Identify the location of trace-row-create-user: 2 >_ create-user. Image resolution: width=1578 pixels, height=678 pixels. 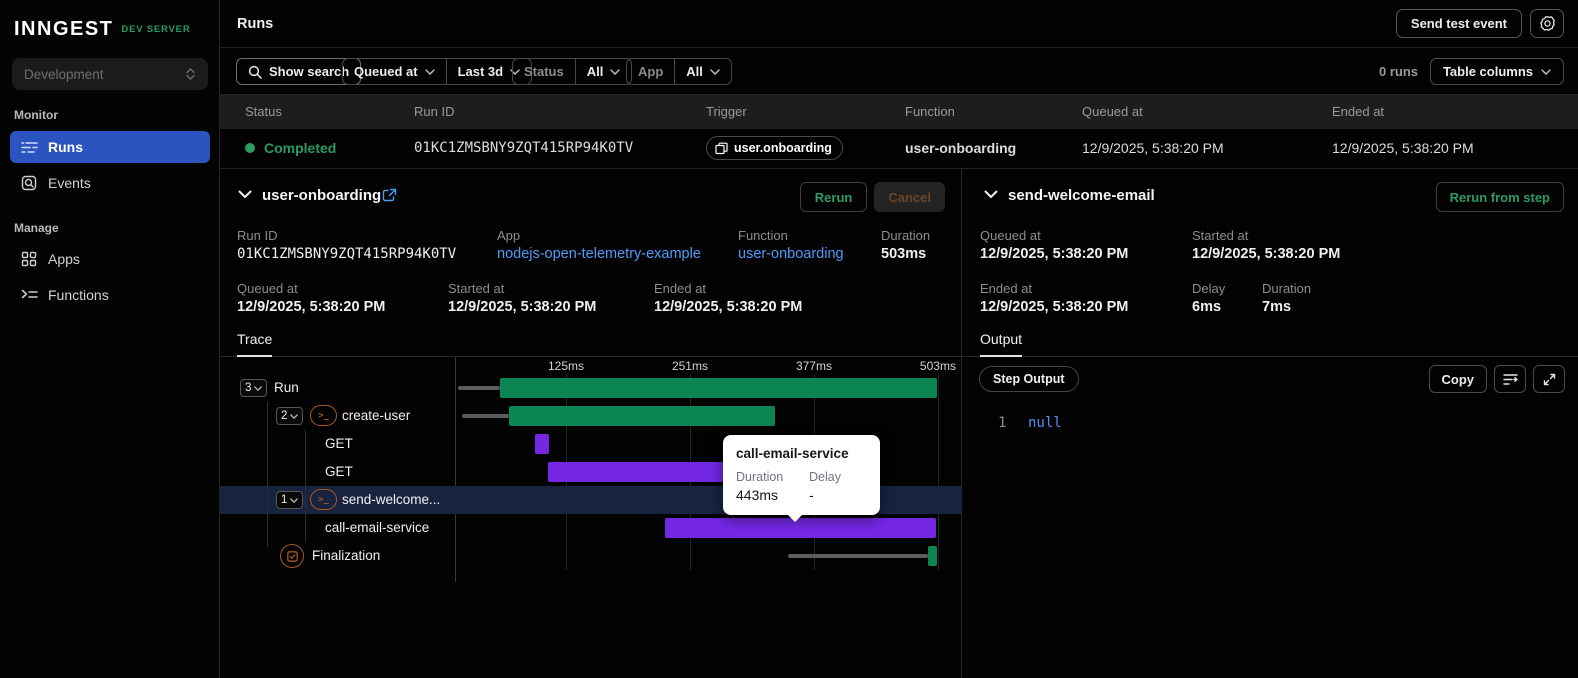
(591, 416).